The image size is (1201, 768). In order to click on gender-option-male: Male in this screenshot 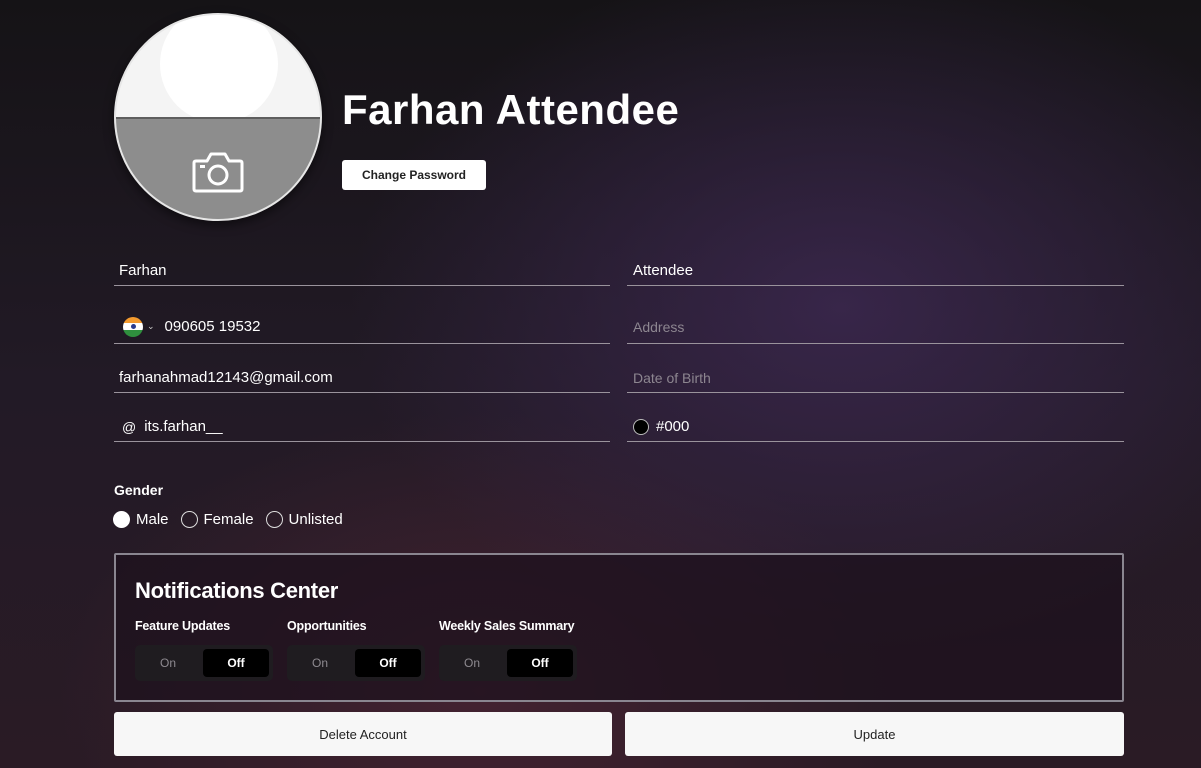, I will do `click(141, 519)`.